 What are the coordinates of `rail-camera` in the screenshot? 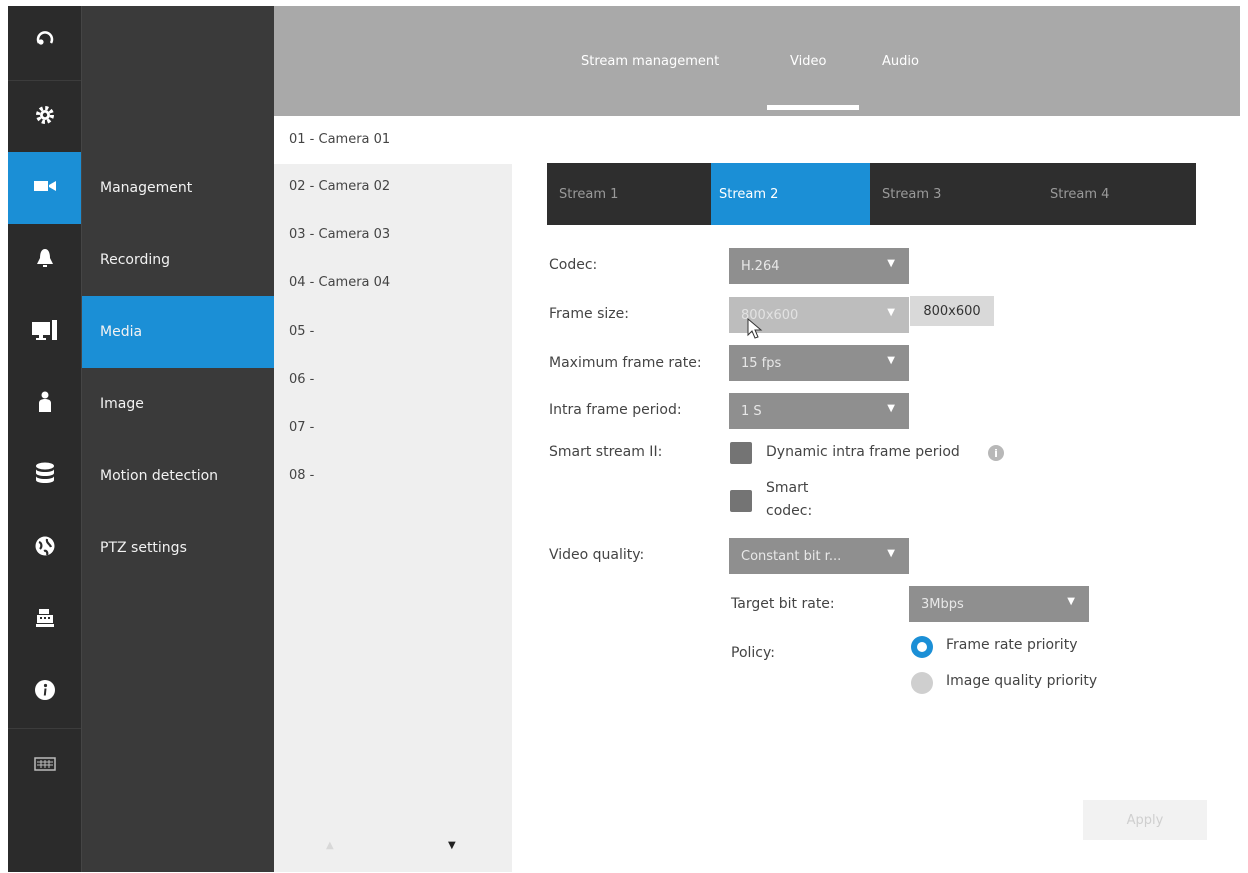 It's located at (44, 188).